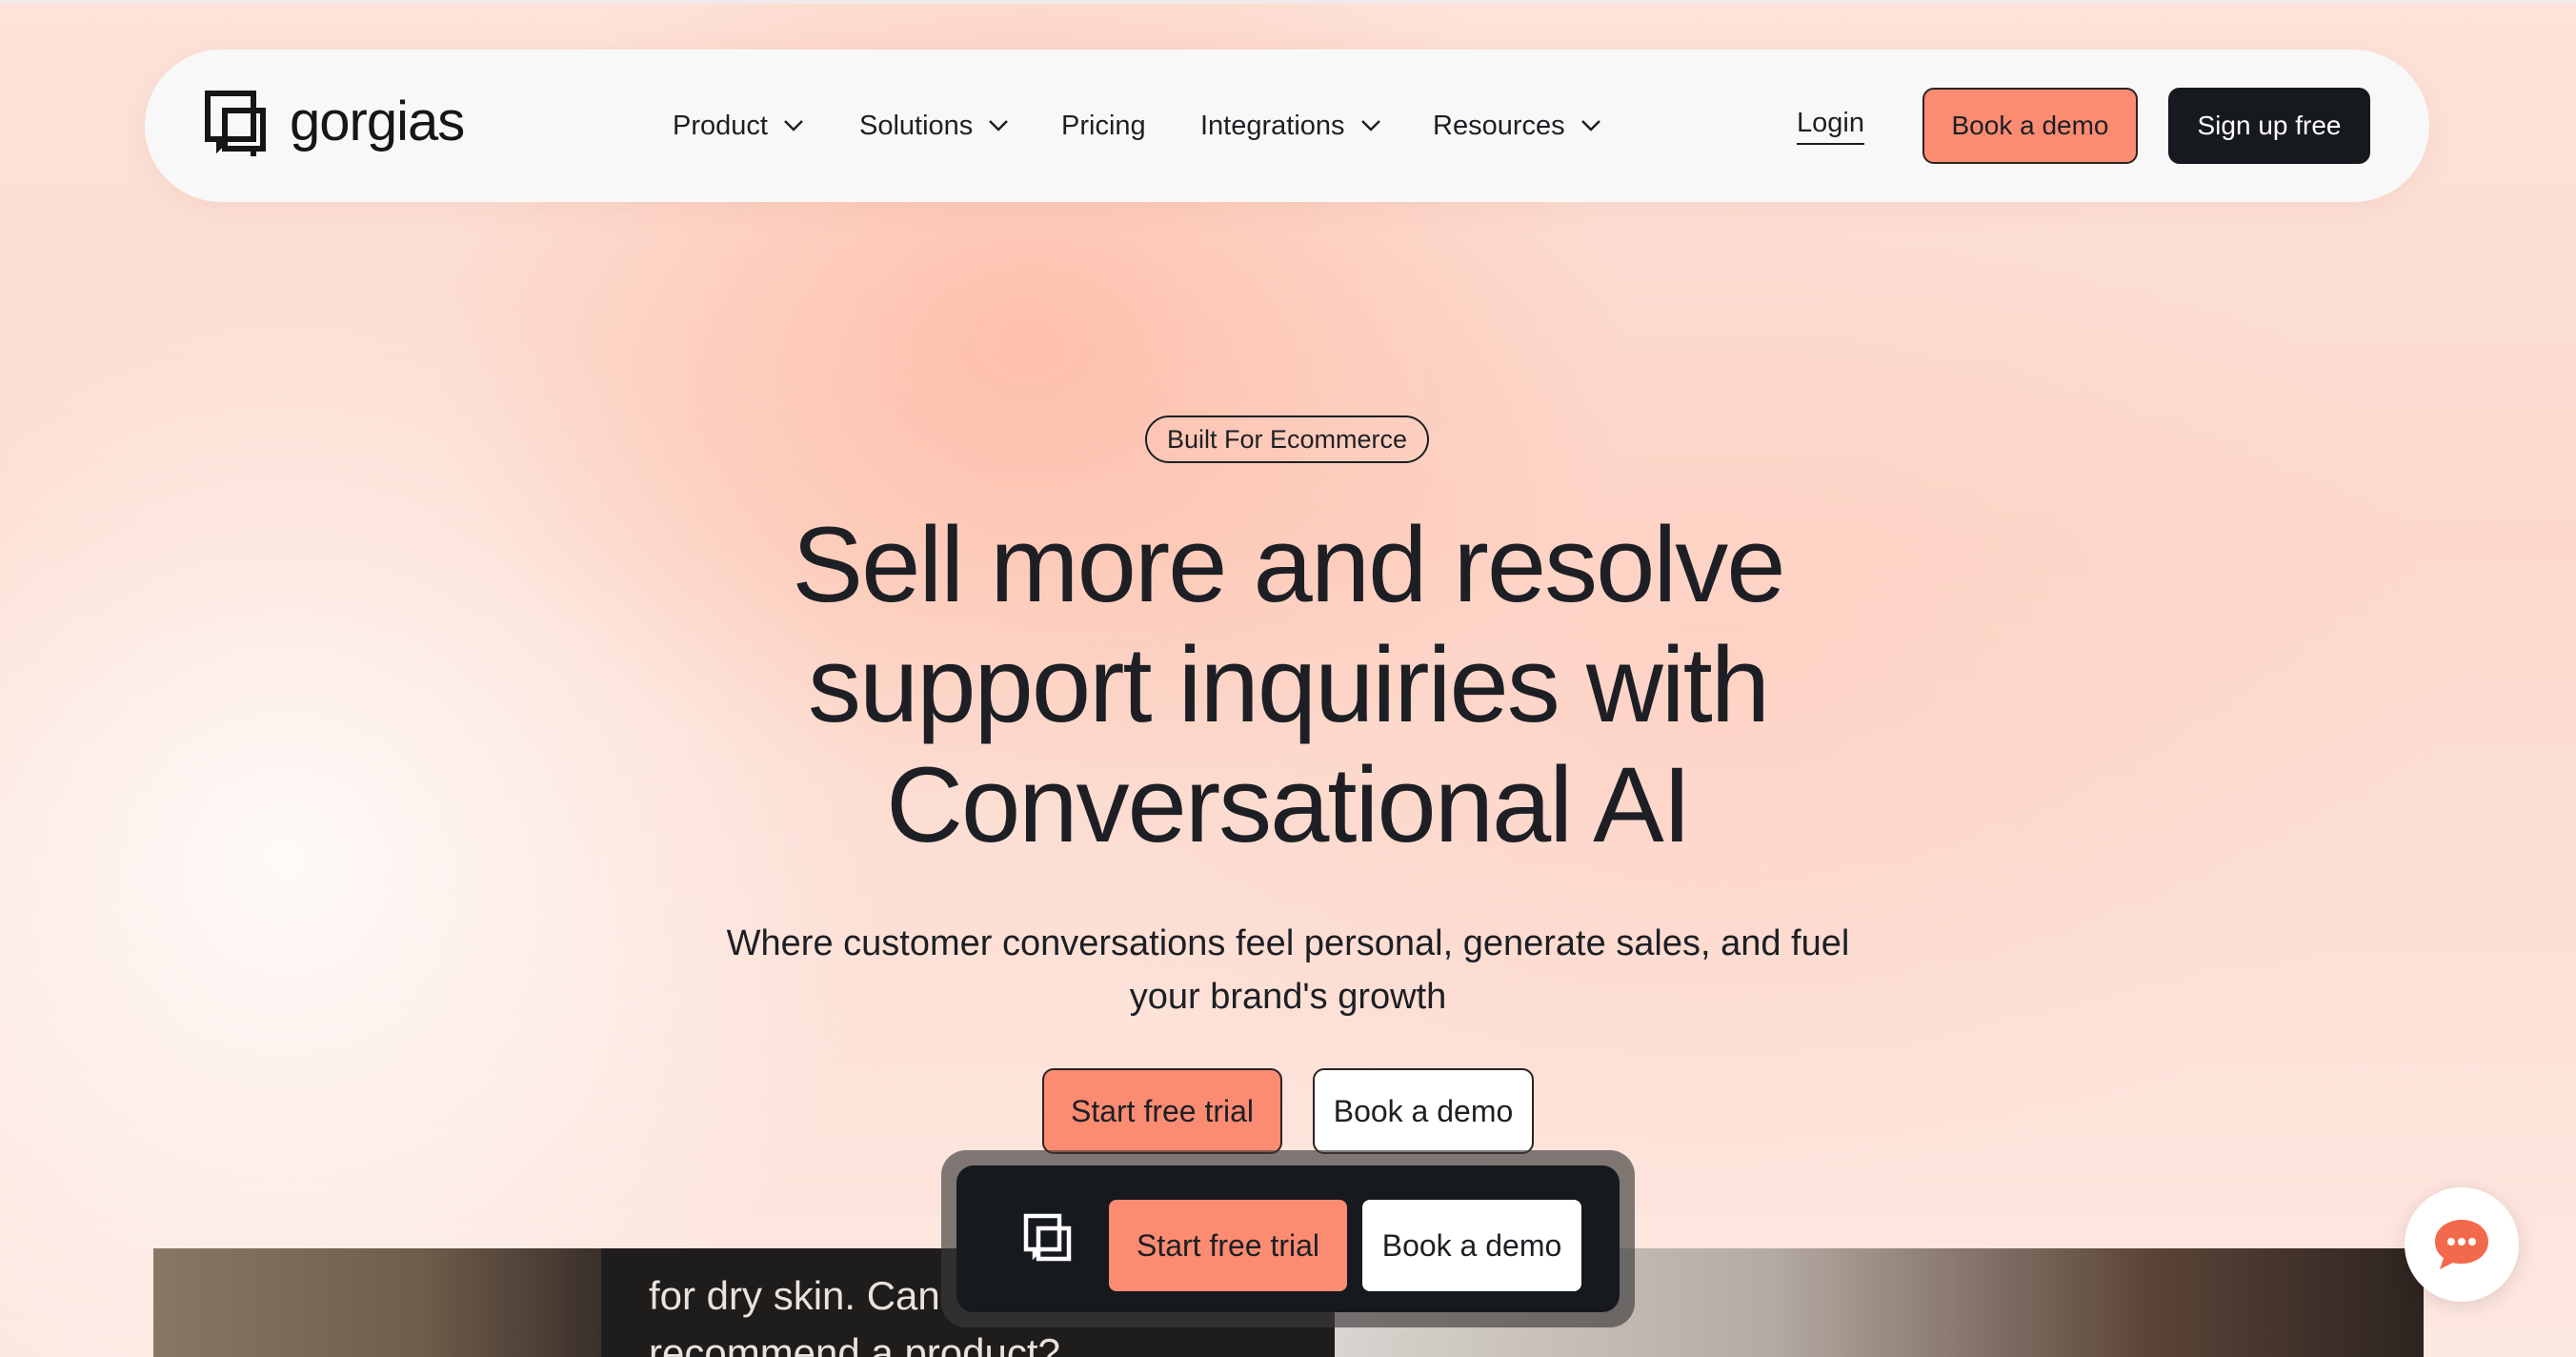 The width and height of the screenshot is (2576, 1357). I want to click on nav-item-integrations: Integrations, so click(1290, 126).